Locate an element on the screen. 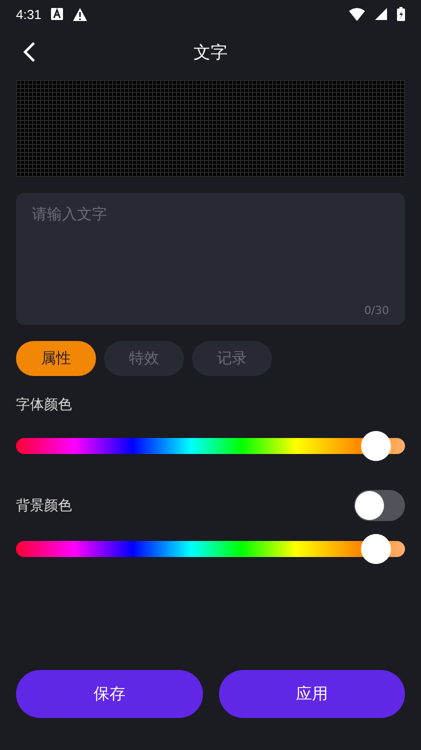 Image resolution: width=421 pixels, height=750 pixels. background-color-label: 背景颜色 is located at coordinates (44, 505).